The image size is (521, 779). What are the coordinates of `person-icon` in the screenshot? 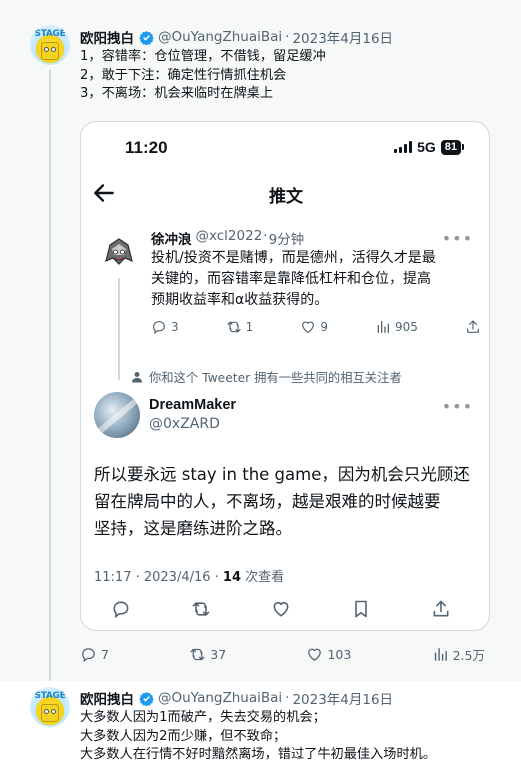 It's located at (137, 377).